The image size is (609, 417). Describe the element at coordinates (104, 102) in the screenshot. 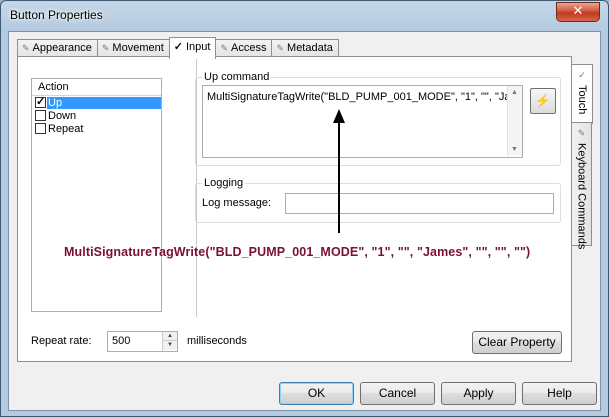

I see `list-item-label: Up` at that location.